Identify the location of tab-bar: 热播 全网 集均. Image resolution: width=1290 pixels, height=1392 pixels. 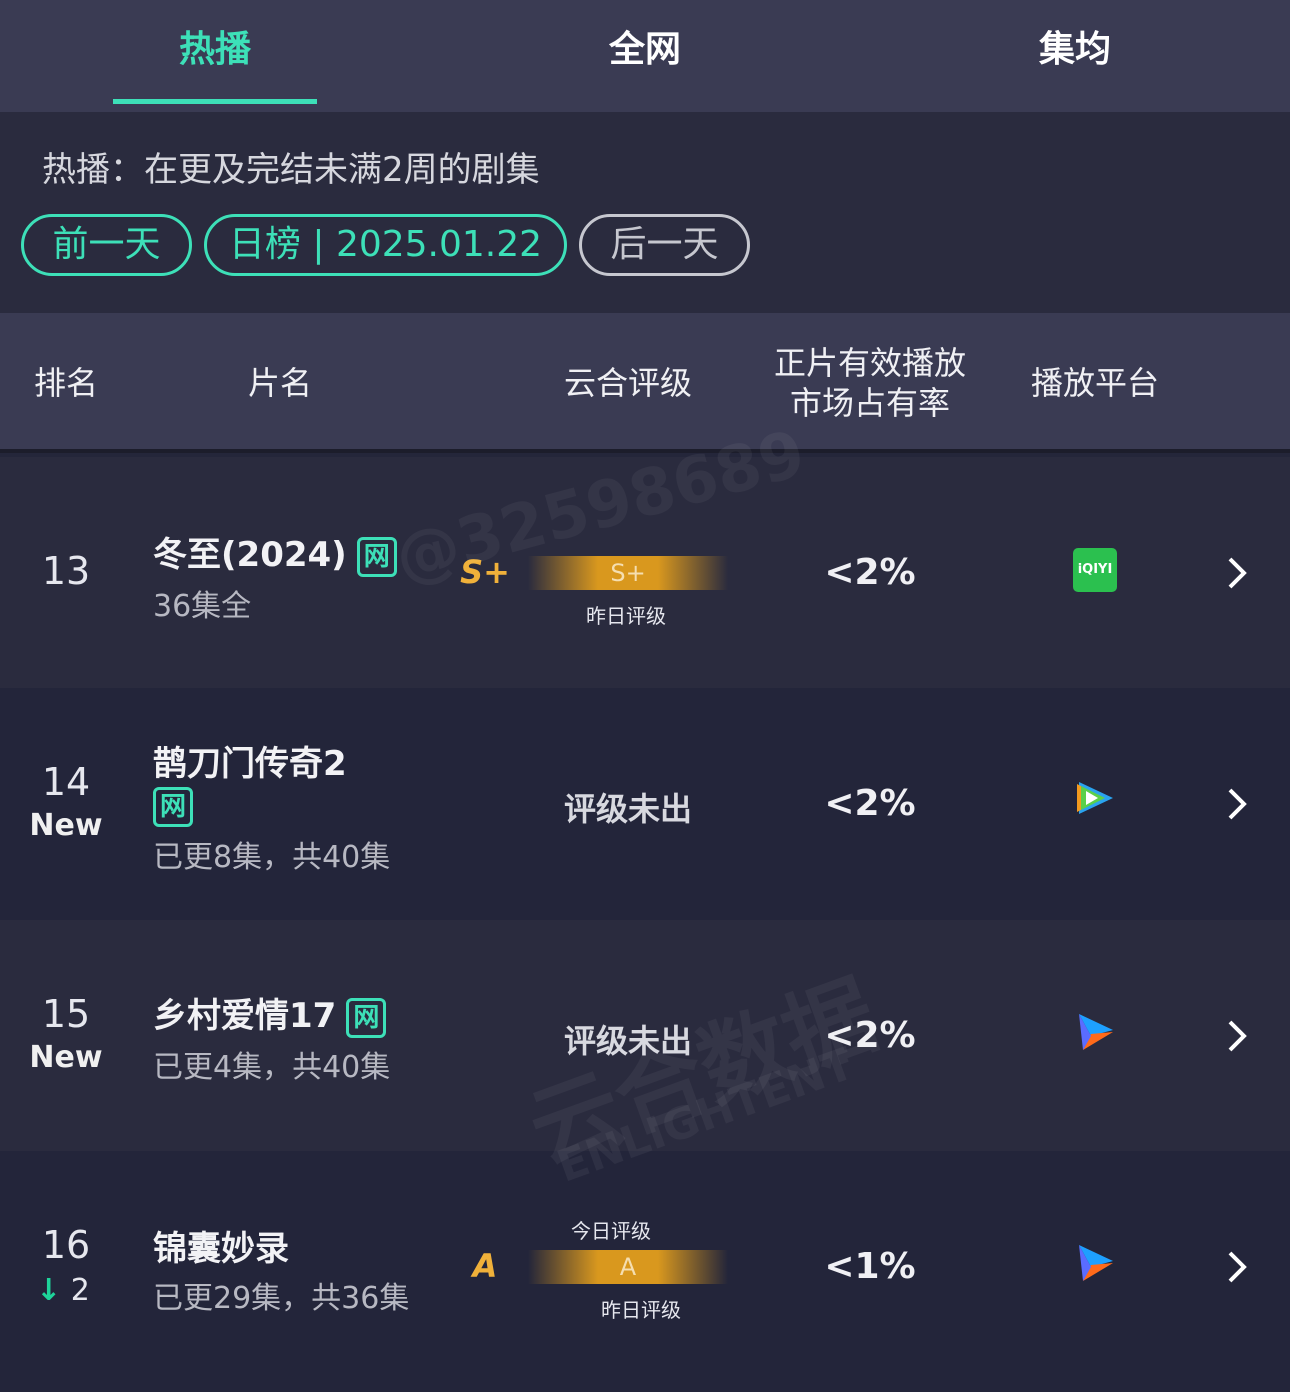
(645, 56).